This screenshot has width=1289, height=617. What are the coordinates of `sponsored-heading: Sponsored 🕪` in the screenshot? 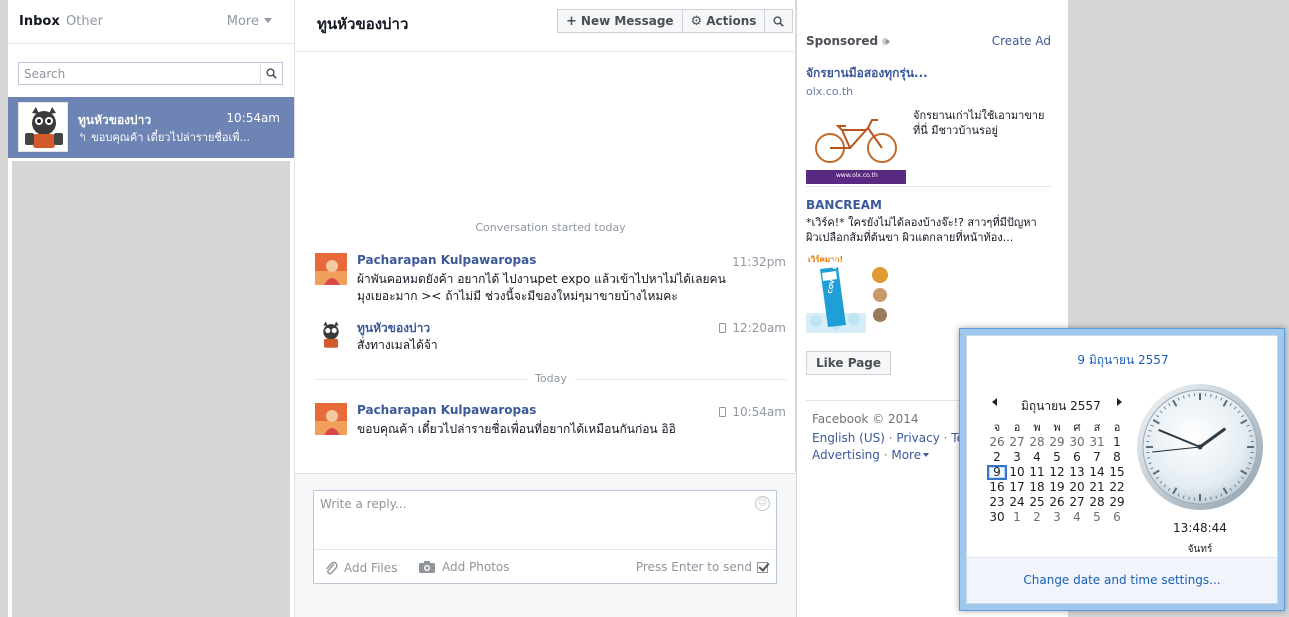 It's located at (848, 41).